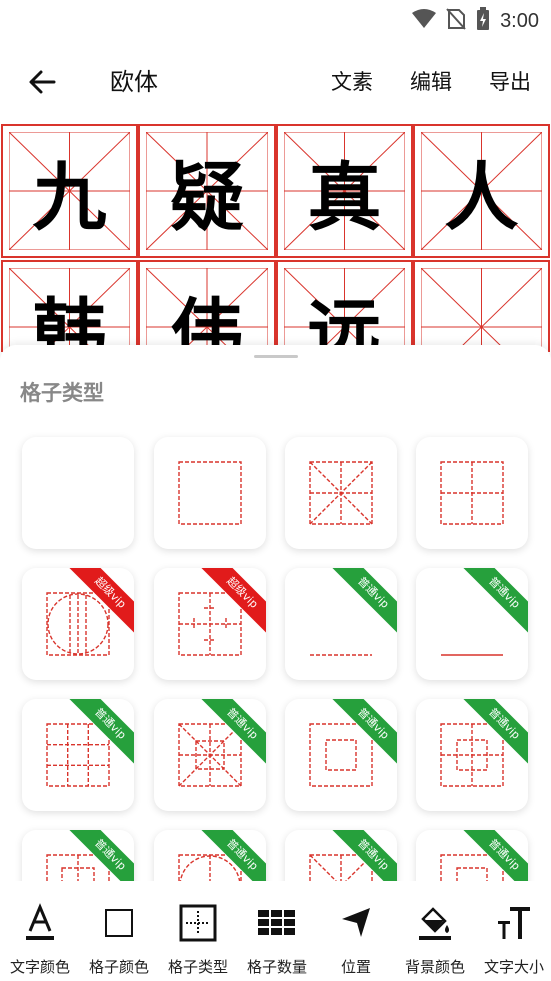 The image size is (551, 981). What do you see at coordinates (472, 493) in the screenshot?
I see `grid-type-tian` at bounding box center [472, 493].